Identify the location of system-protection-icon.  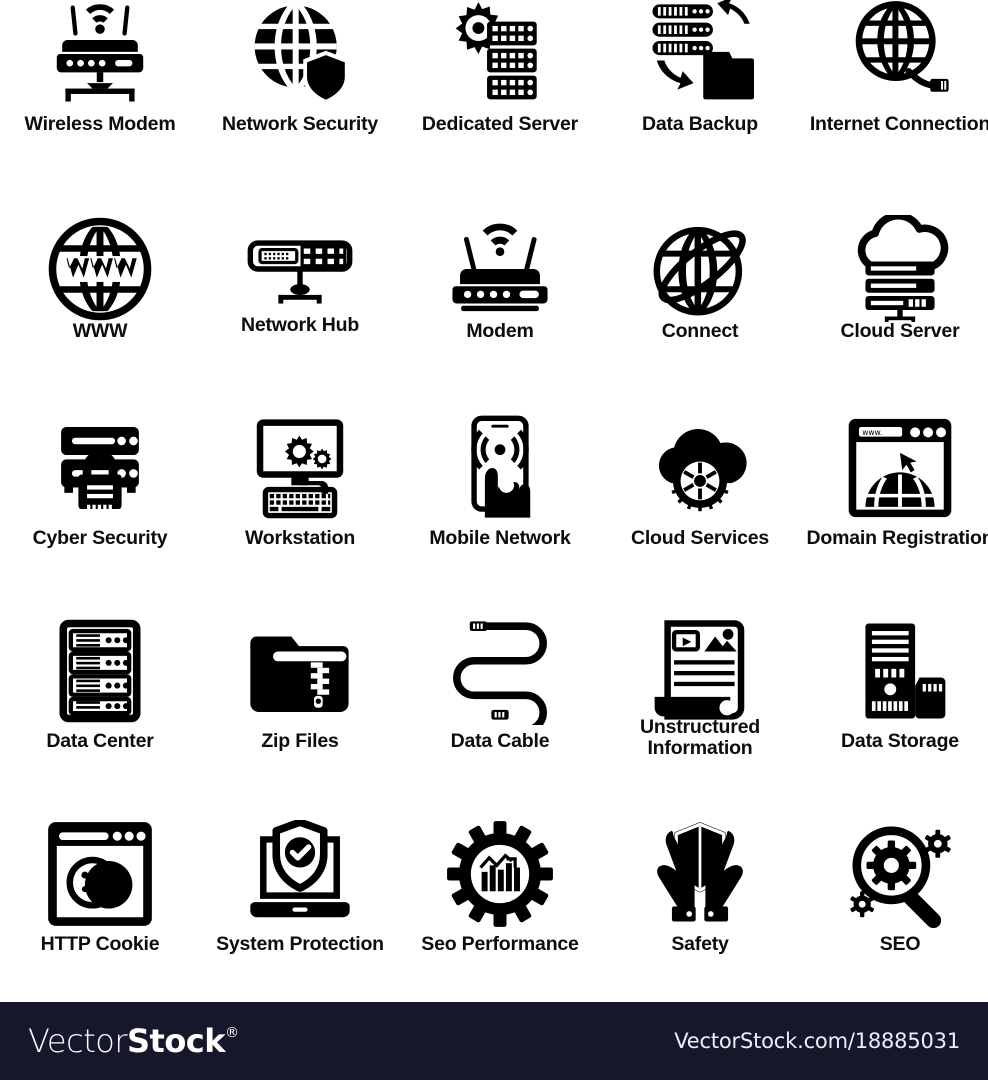
(300, 874).